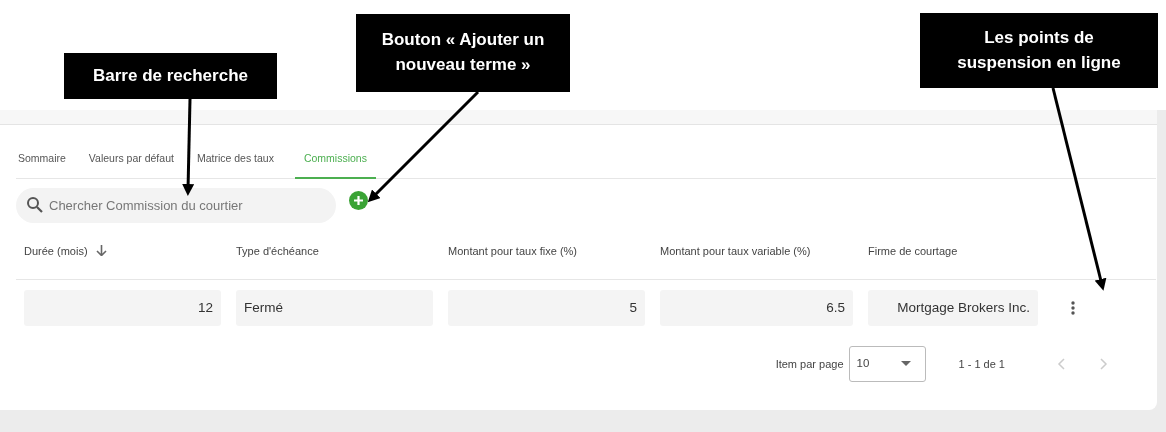 The height and width of the screenshot is (432, 1166). I want to click on column-header: Firme de courtage, so click(913, 251).